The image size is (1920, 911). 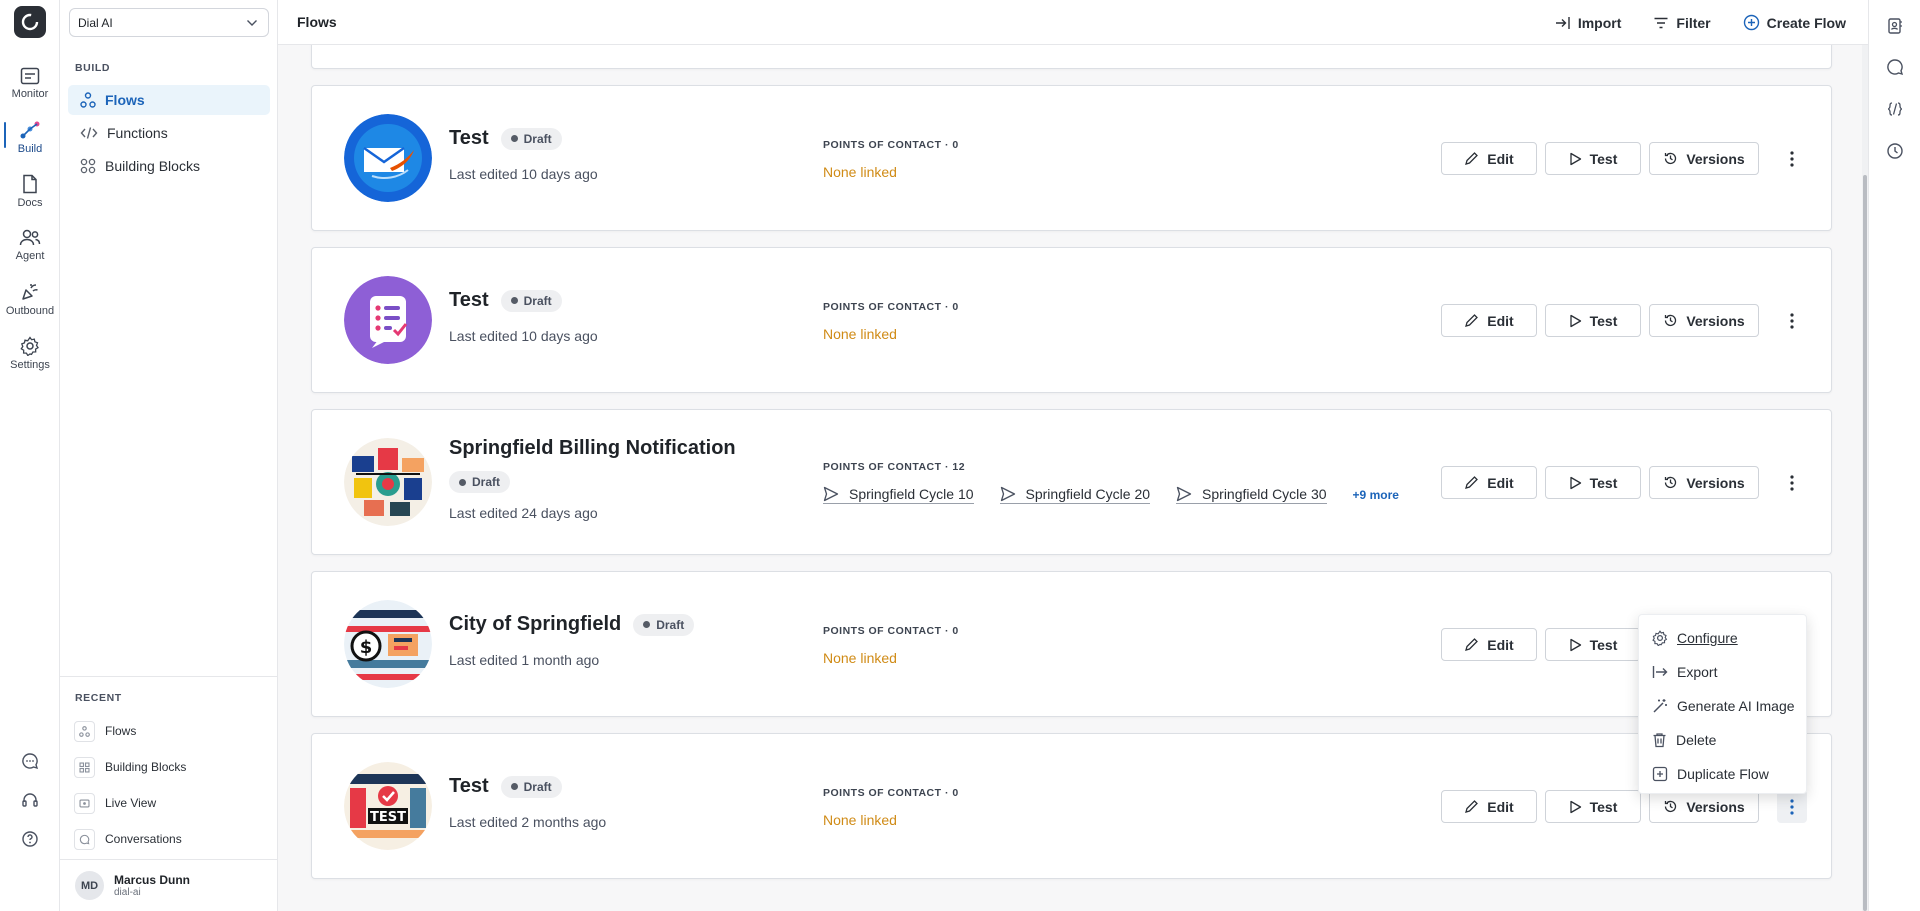 I want to click on rail-item-outbound: Outbound, so click(x=30, y=299).